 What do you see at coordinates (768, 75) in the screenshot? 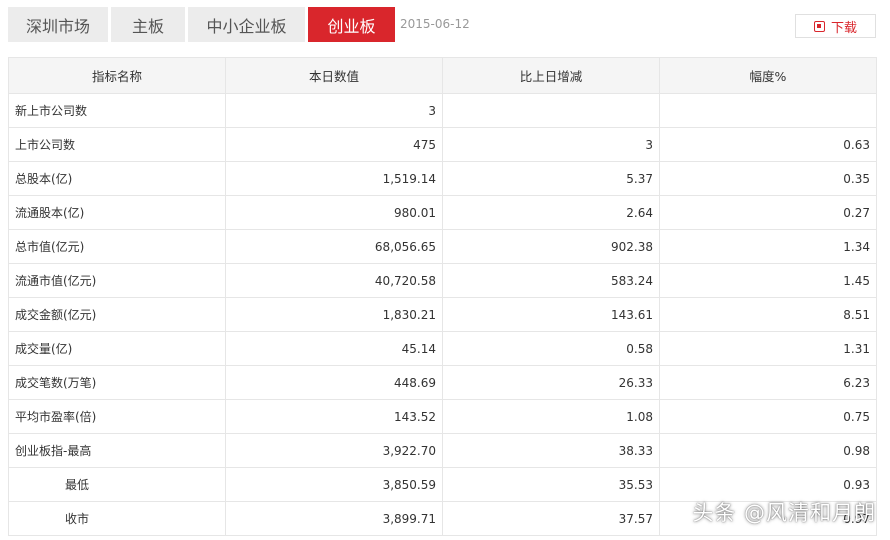
I see `column-header-pct: 幅度%` at bounding box center [768, 75].